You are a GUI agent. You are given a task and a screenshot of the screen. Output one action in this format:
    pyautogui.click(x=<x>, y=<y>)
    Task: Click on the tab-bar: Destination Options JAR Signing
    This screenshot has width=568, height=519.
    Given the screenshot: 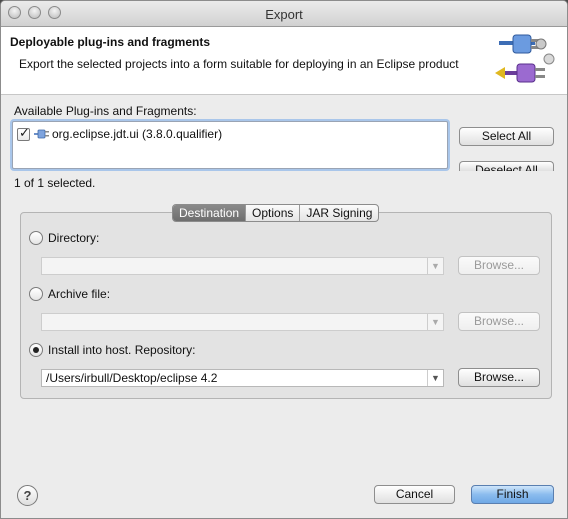 What is the action you would take?
    pyautogui.click(x=276, y=213)
    